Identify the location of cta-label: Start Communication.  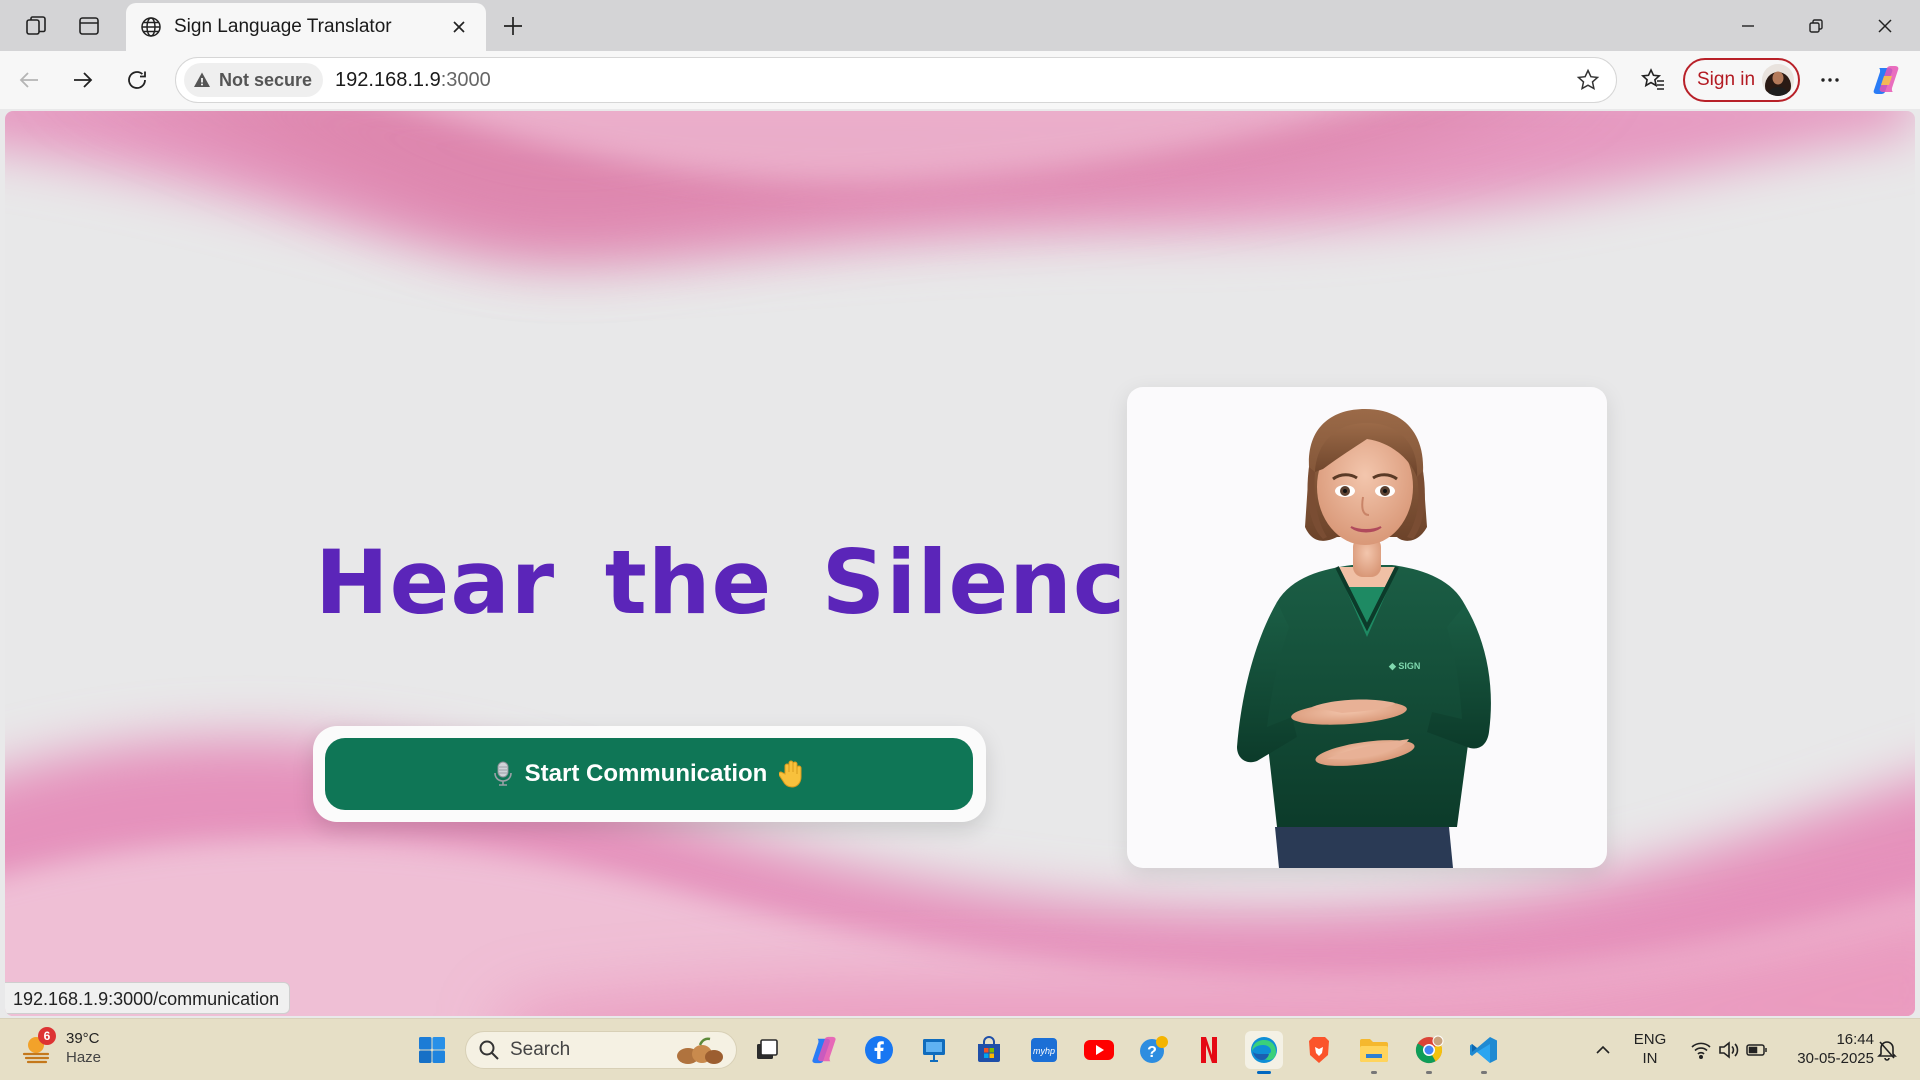
(646, 773).